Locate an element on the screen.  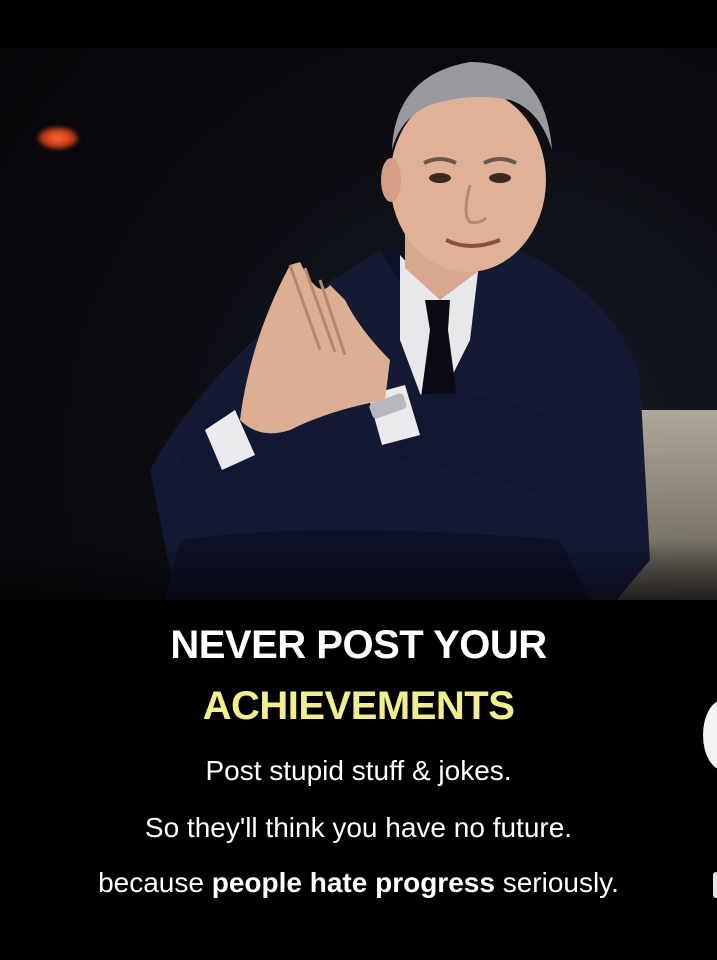
caption-line-3: because people hate progress seriously. is located at coordinates (358, 883).